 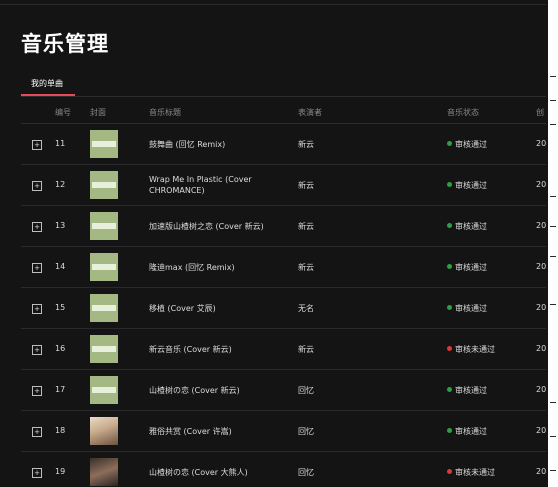 I want to click on row-number: 16, so click(x=60, y=348).